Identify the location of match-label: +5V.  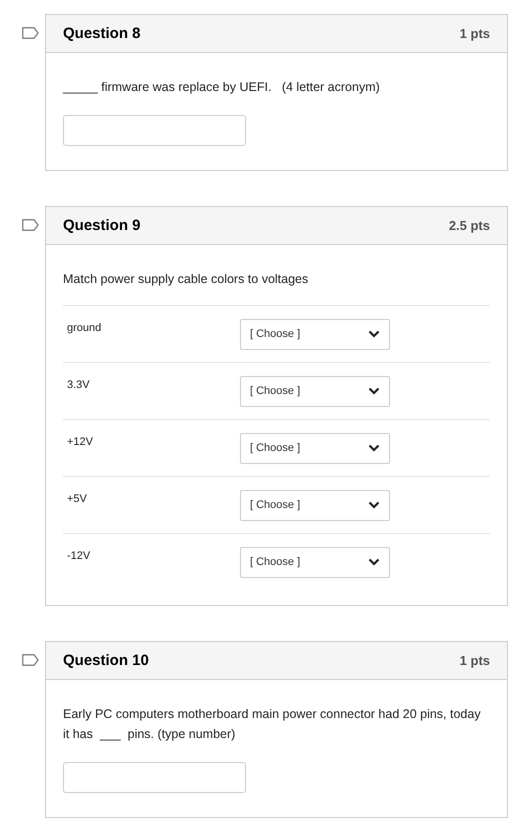
(77, 499).